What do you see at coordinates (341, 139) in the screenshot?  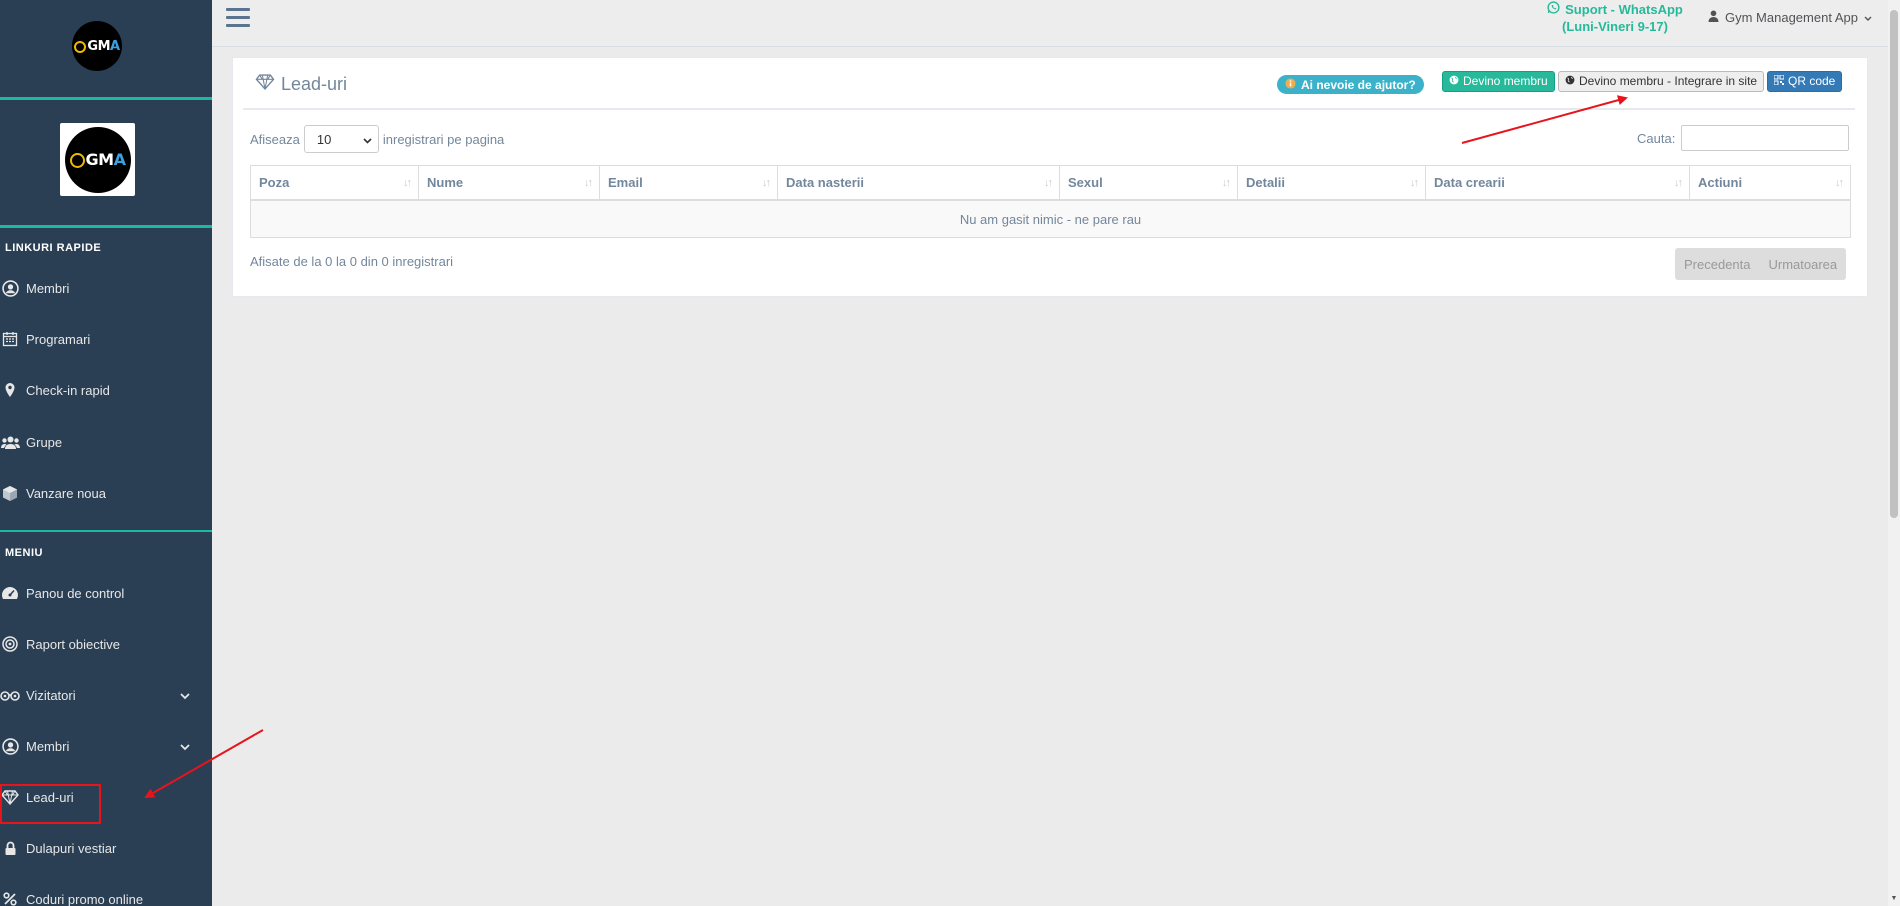 I see `page-length-select: 10` at bounding box center [341, 139].